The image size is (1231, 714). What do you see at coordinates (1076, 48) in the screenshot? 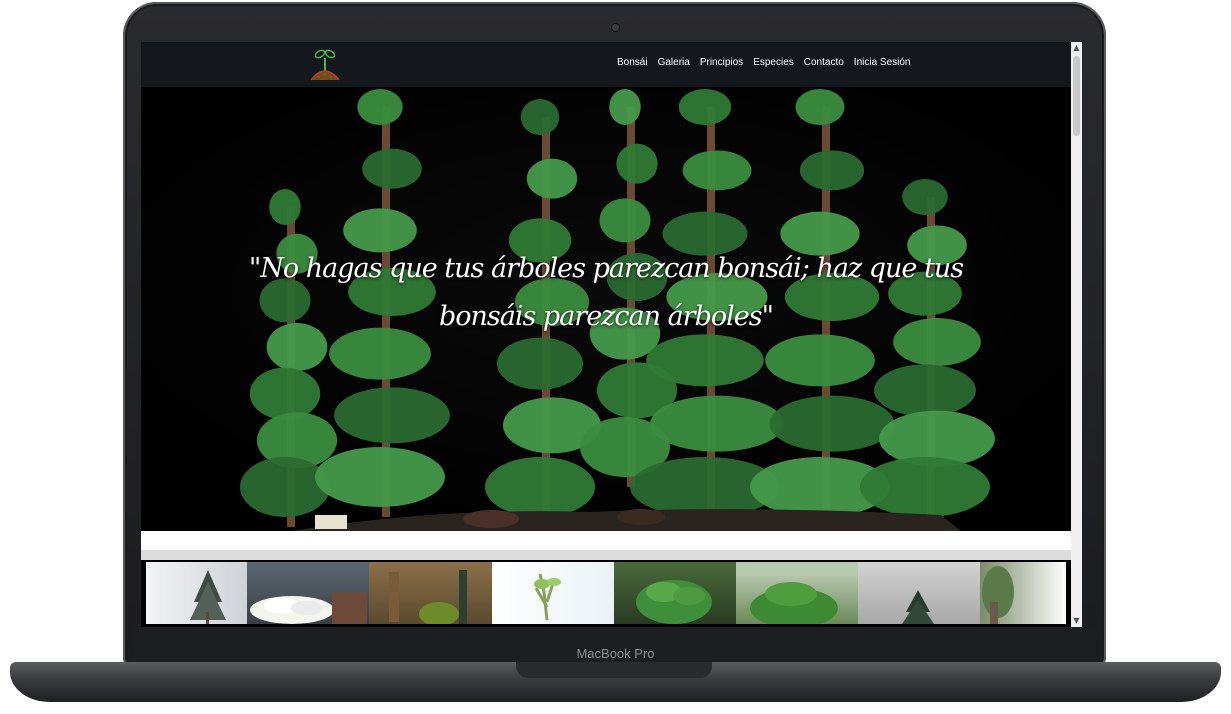
I see `scroll-up-icon: ▲` at bounding box center [1076, 48].